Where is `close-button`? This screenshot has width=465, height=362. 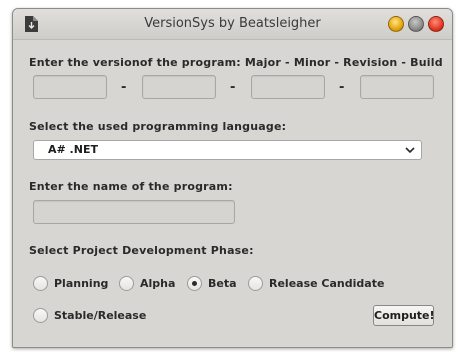
close-button is located at coordinates (436, 24).